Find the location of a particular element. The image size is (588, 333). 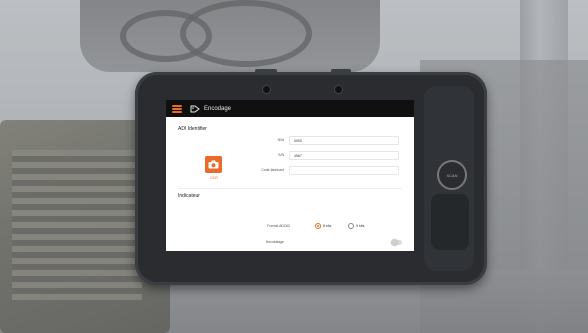

nid-input: 0000 is located at coordinates (344, 140).